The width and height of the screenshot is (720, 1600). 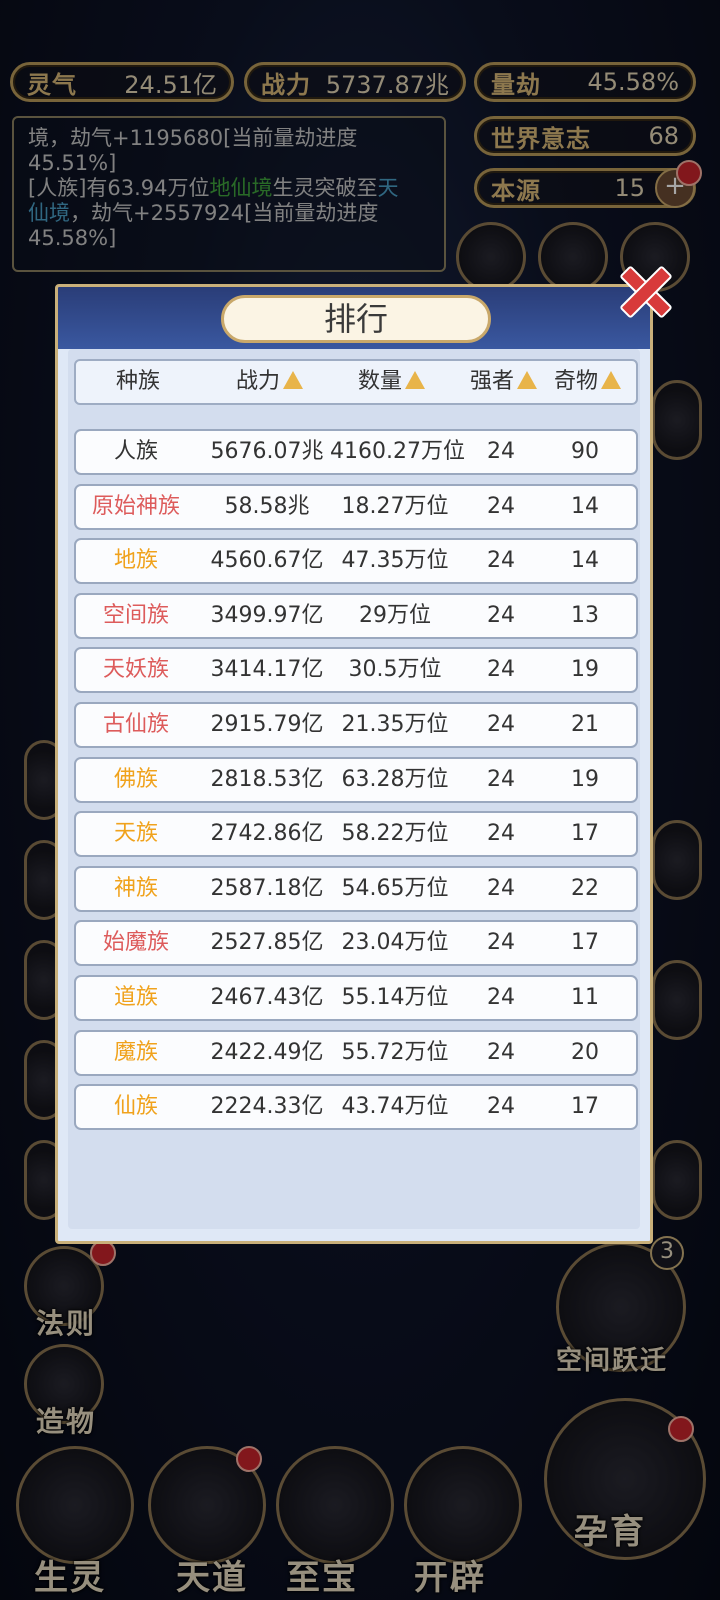 I want to click on items-value: 21, so click(x=585, y=724).